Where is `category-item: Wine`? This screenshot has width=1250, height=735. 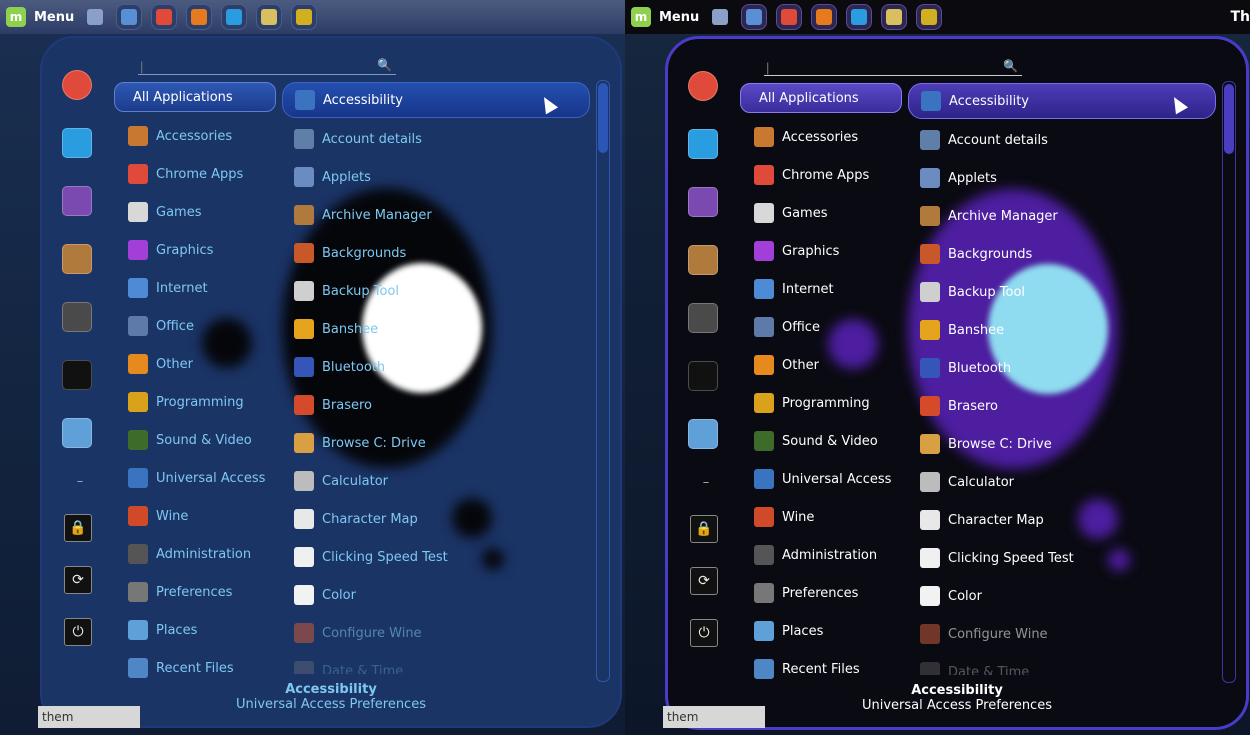
category-item: Wine is located at coordinates (195, 516).